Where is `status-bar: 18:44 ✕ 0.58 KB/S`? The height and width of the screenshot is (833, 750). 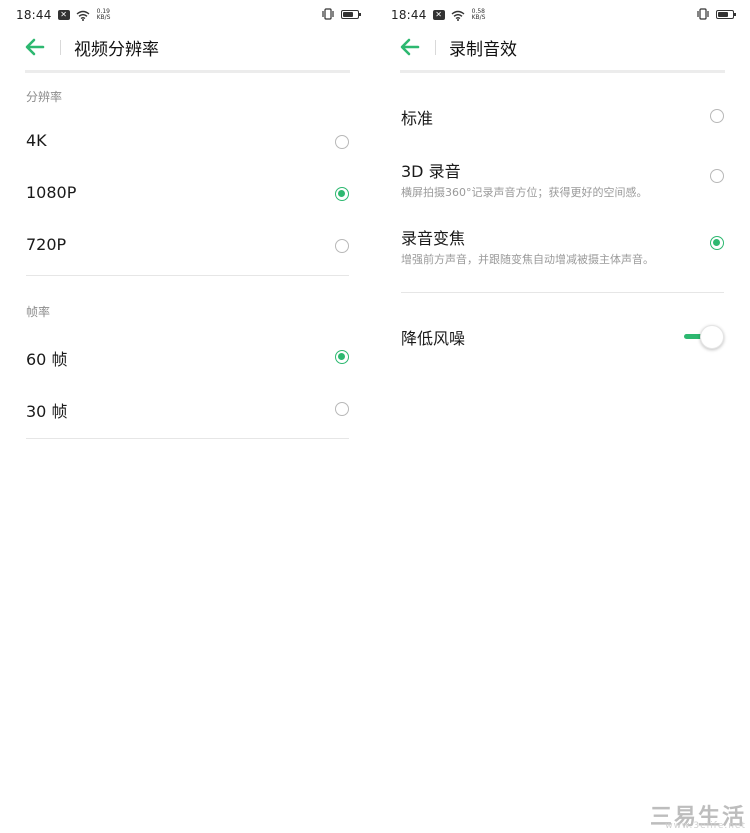 status-bar: 18:44 ✕ 0.58 KB/S is located at coordinates (563, 17).